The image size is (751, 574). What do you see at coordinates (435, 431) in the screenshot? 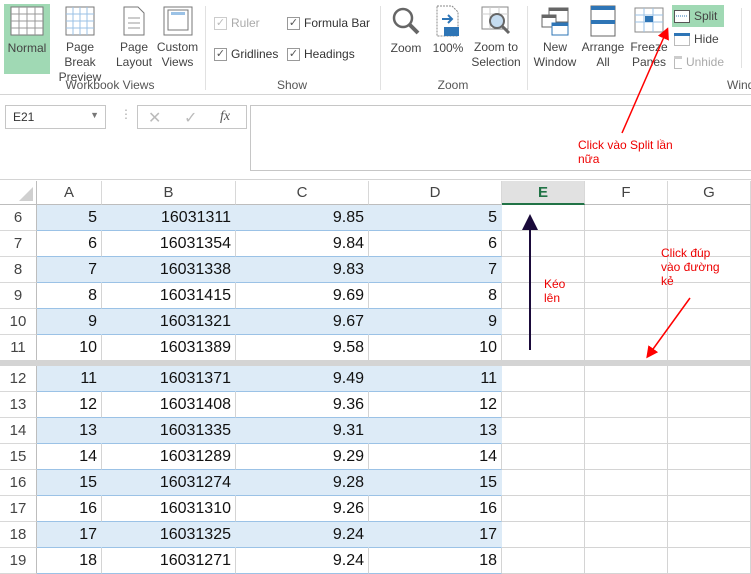
I see `cell-d14: 13` at bounding box center [435, 431].